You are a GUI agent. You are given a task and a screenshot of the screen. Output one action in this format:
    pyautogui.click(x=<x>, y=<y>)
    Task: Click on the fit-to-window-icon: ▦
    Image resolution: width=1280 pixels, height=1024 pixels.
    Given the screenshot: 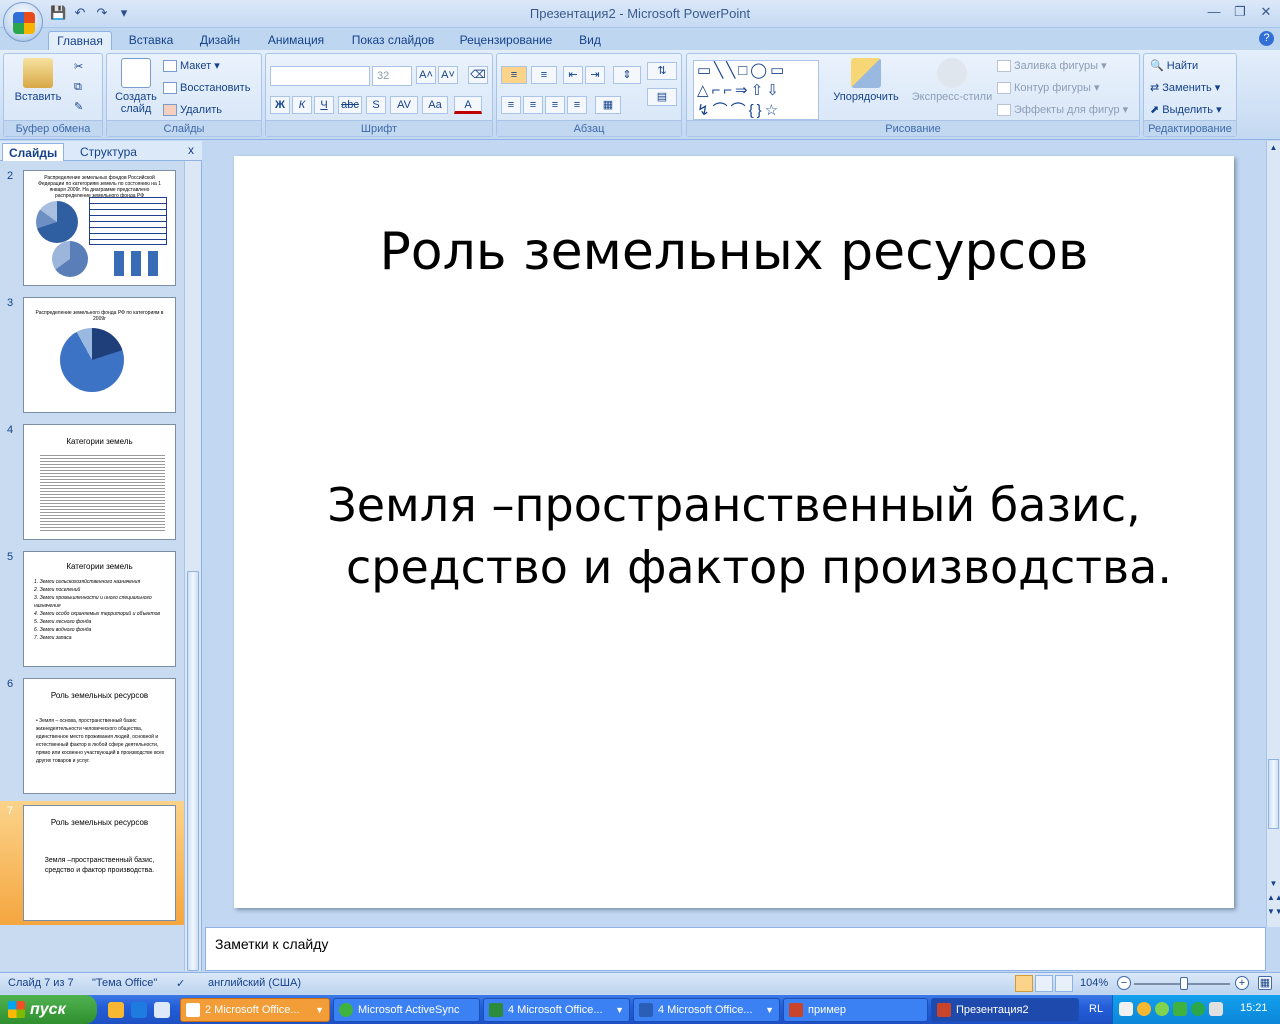 What is the action you would take?
    pyautogui.click(x=1265, y=983)
    